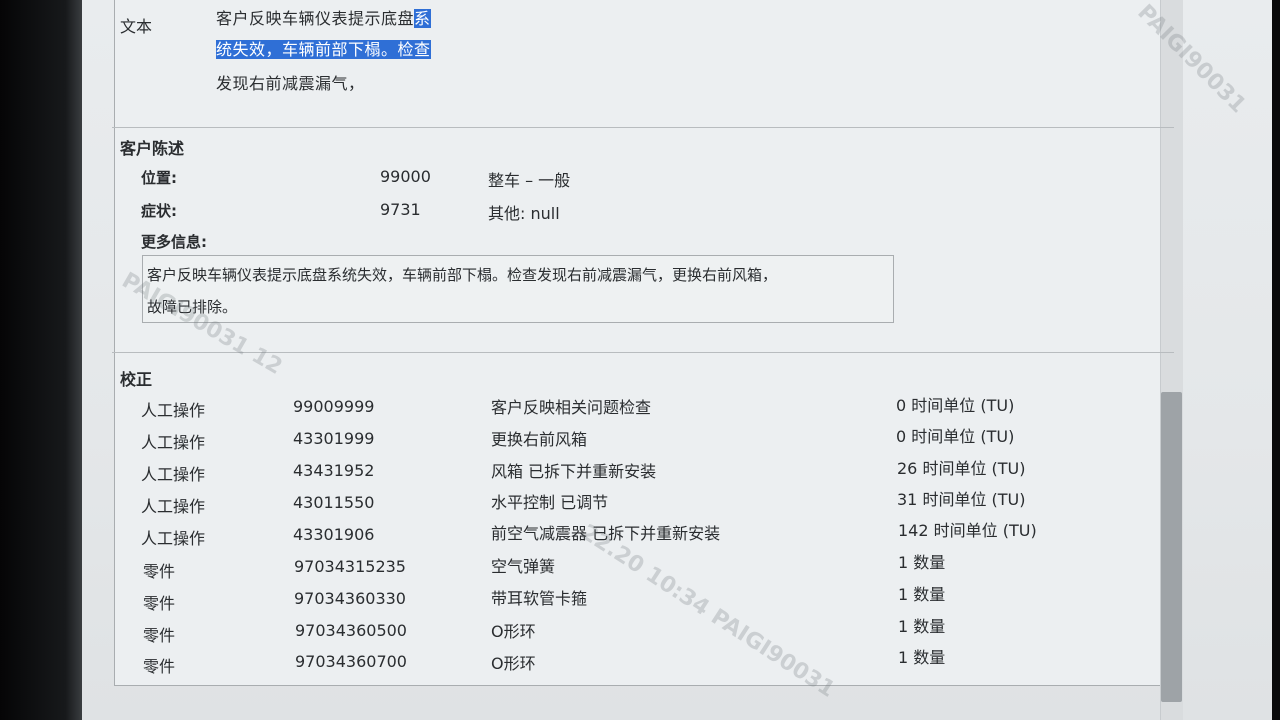  I want to click on text-line-3-plain: 发现右前减震漏气，, so click(290, 83).